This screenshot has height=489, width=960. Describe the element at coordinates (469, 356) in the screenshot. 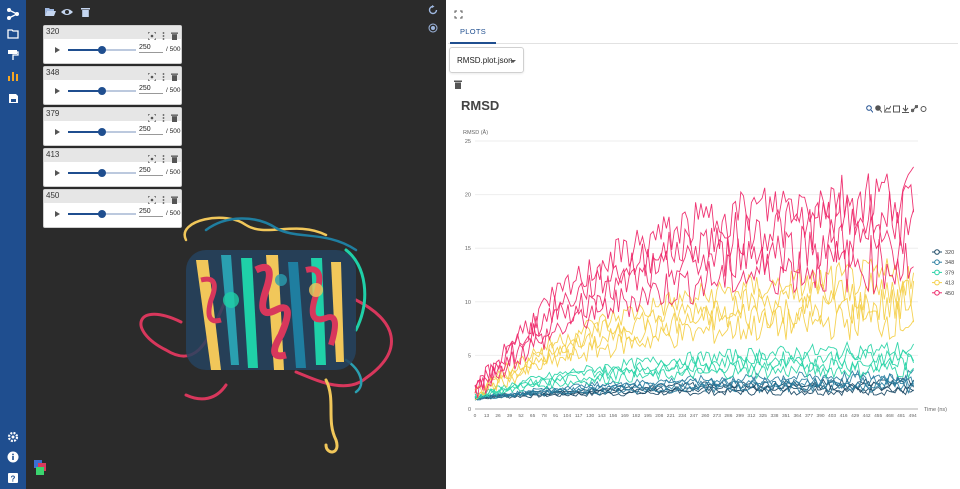

I see `y-tick-label: 5` at that location.